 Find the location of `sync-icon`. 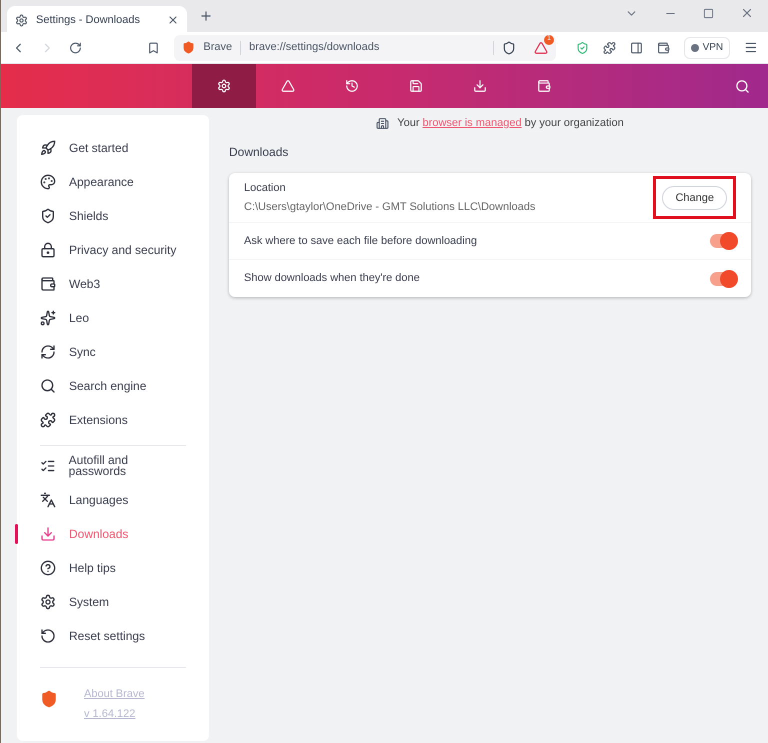

sync-icon is located at coordinates (48, 352).